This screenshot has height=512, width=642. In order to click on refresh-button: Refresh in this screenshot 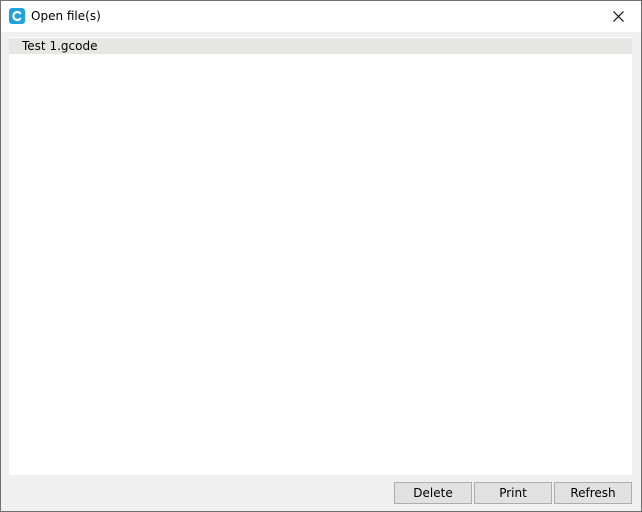, I will do `click(593, 493)`.